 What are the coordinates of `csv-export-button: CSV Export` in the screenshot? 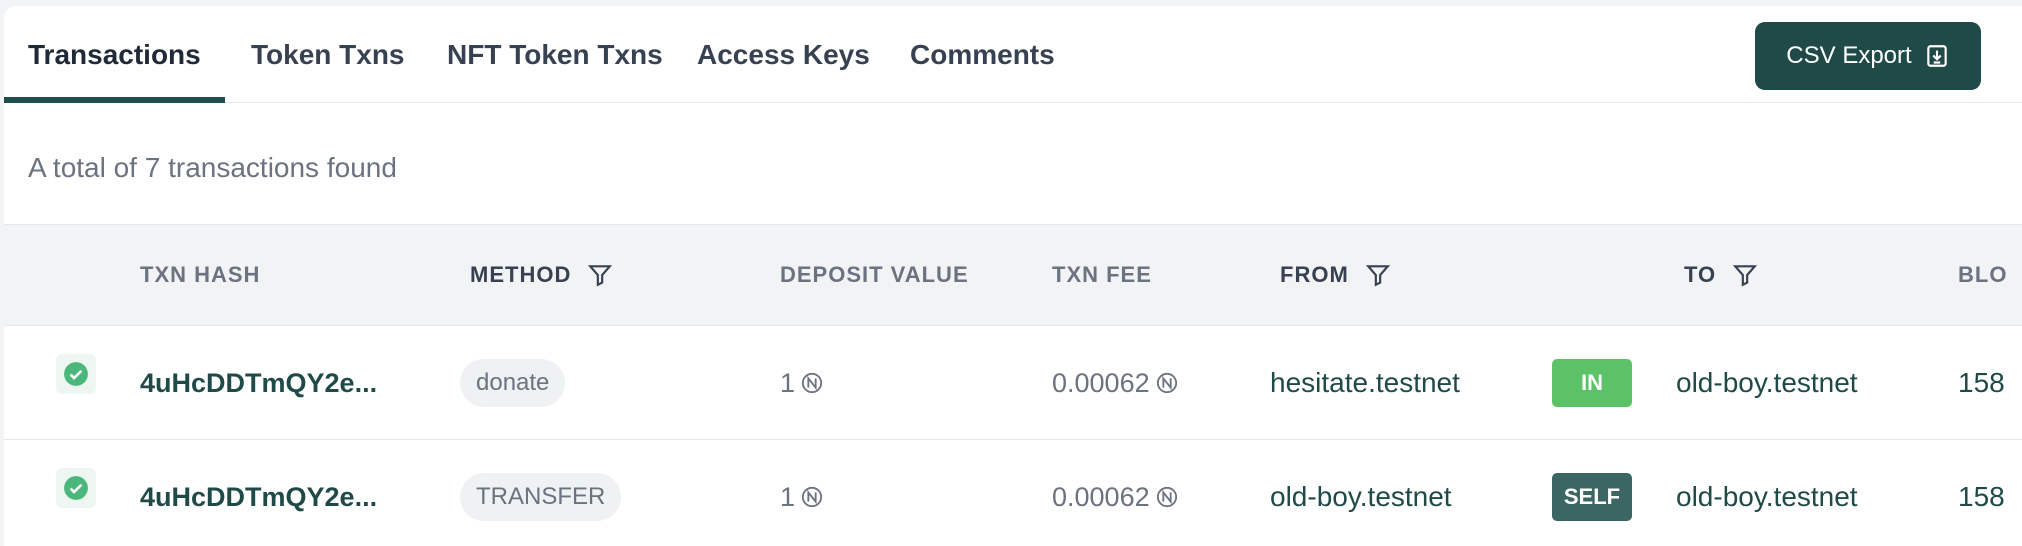 It's located at (1868, 56).